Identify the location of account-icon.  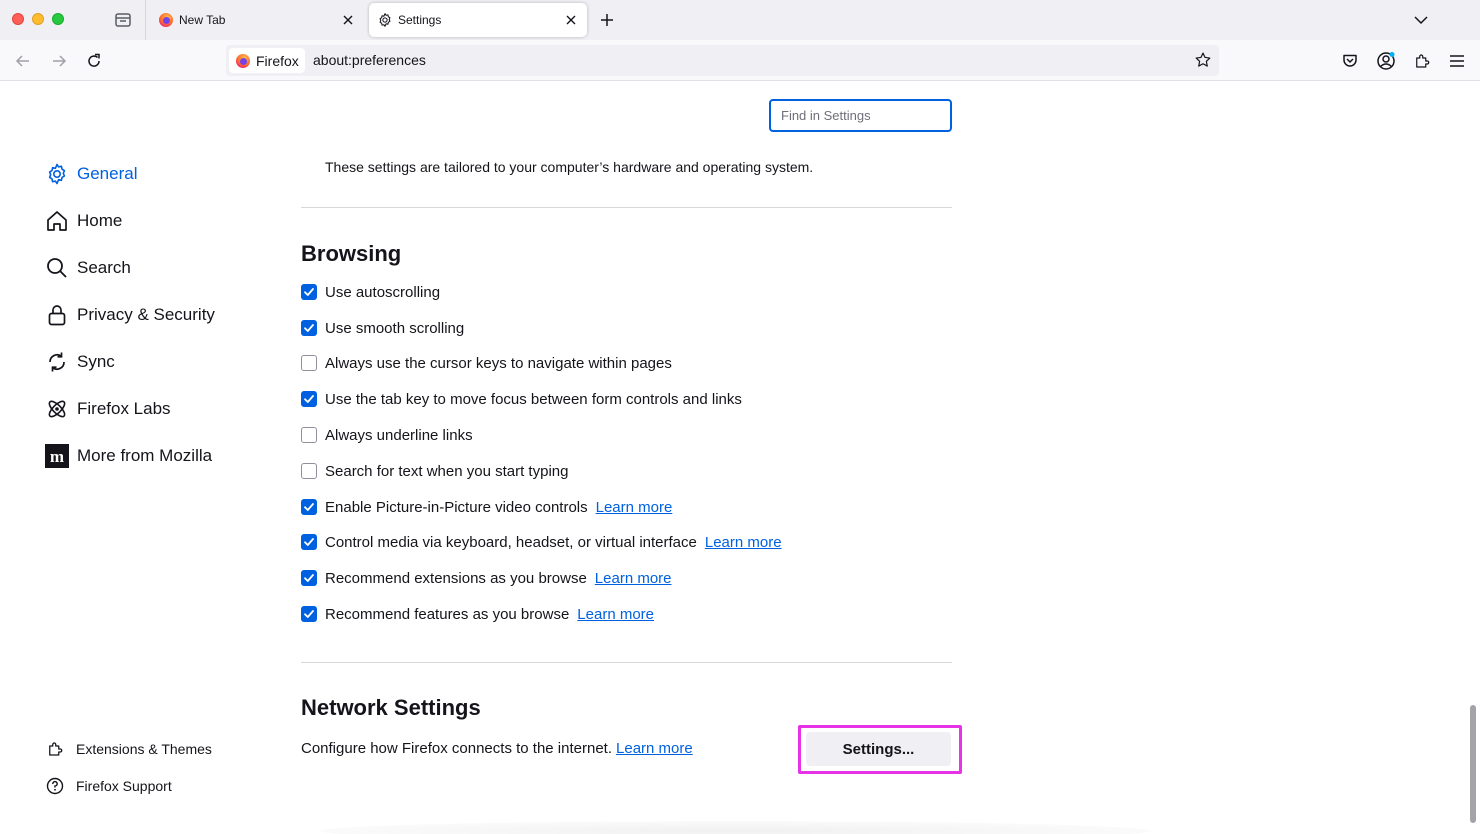
(1386, 61).